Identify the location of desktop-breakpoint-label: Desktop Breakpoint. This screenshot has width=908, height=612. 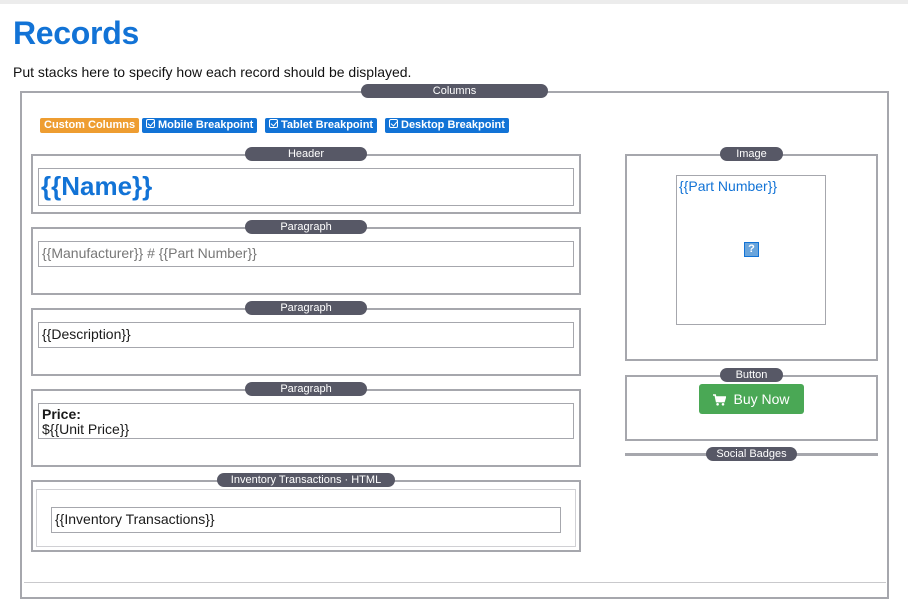
(453, 125).